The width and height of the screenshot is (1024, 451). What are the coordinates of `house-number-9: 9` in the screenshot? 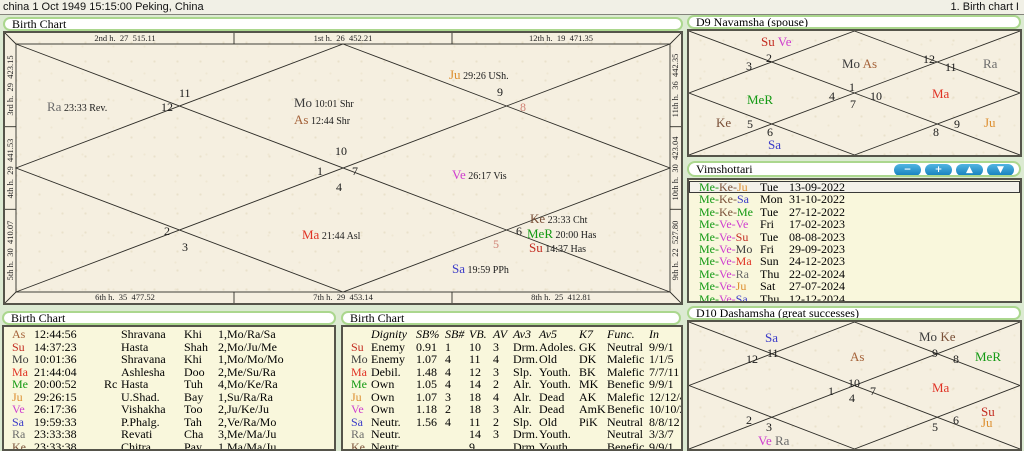 It's located at (957, 124).